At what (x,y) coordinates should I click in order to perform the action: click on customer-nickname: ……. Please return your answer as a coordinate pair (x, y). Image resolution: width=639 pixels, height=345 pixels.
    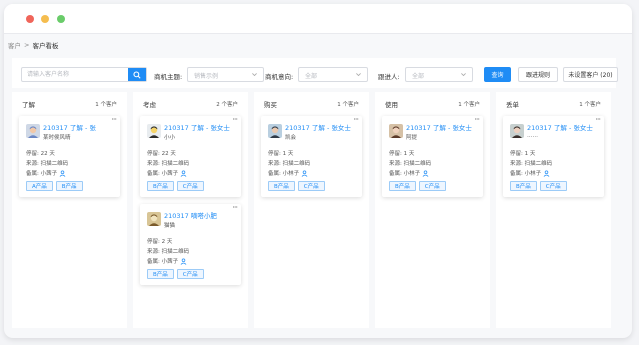
    Looking at the image, I should click on (532, 136).